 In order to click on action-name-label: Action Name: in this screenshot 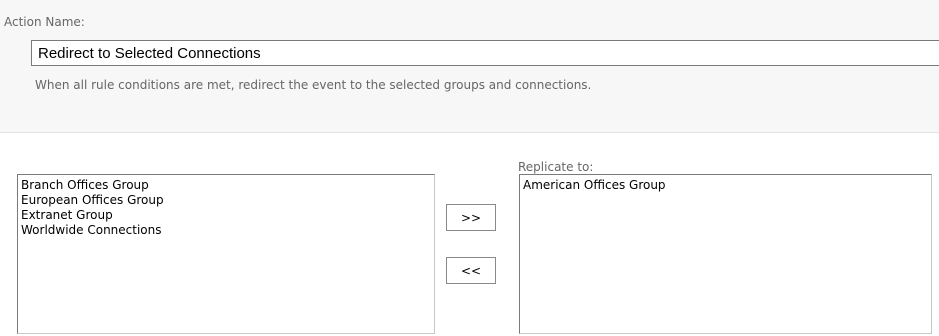, I will do `click(44, 22)`.